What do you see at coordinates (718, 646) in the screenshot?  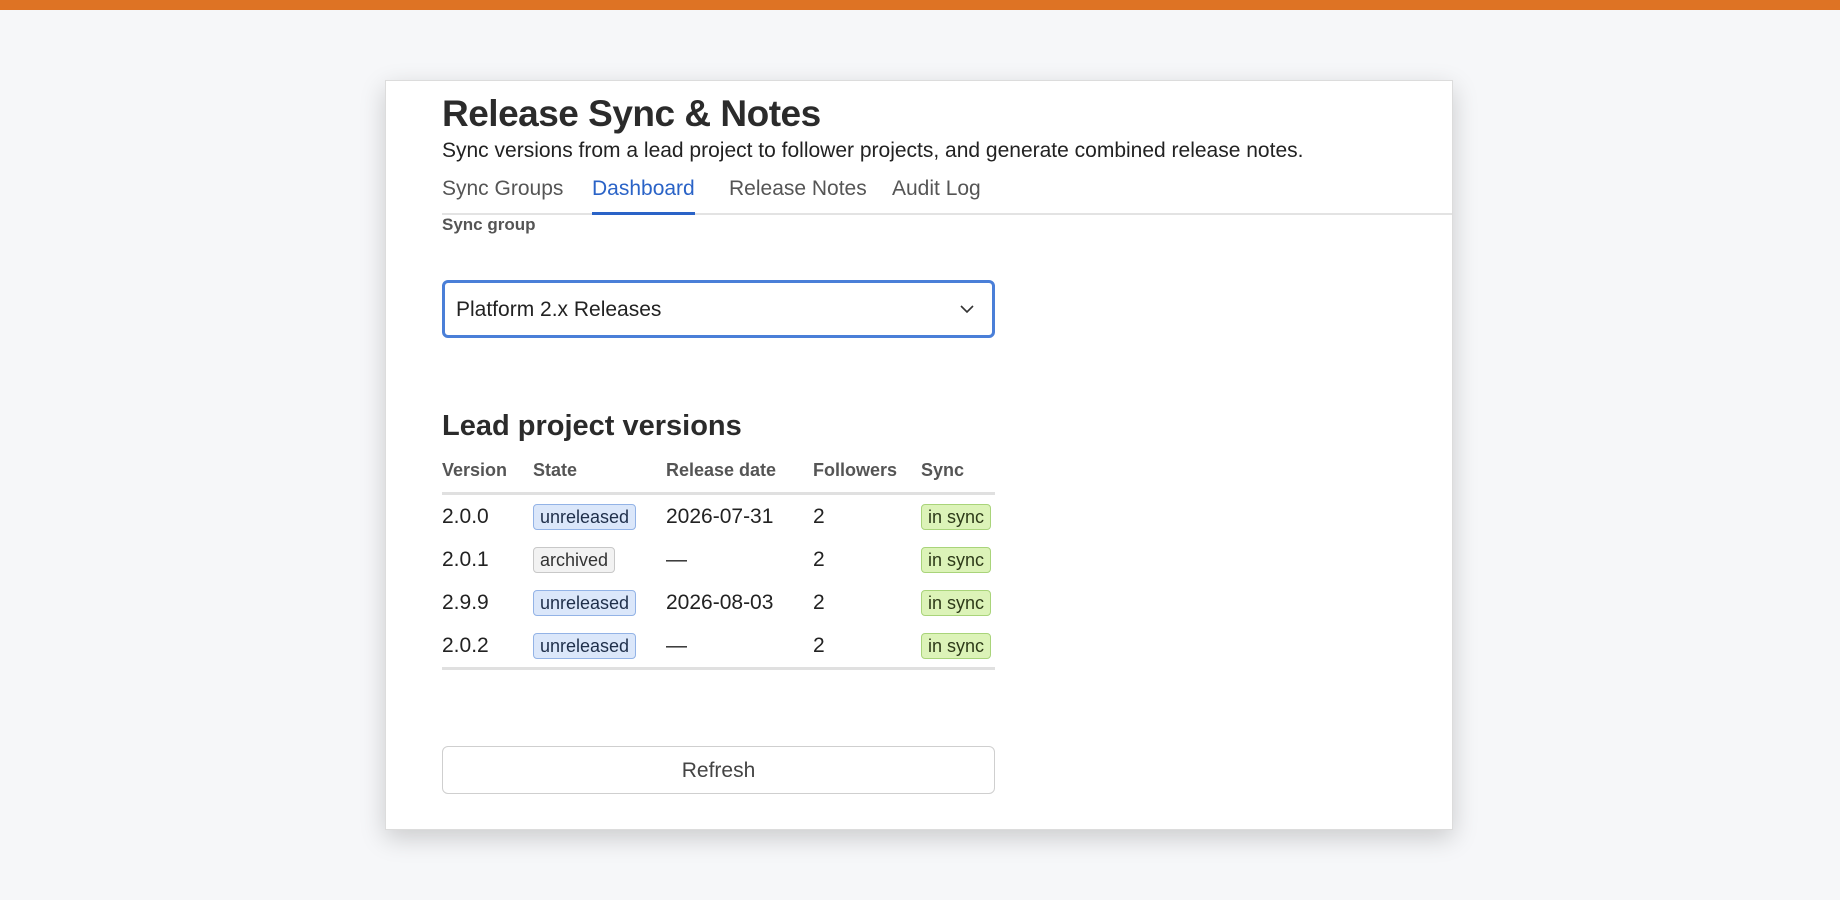 I see `table-row: 2.0.2 unreleased — 2 in sync` at bounding box center [718, 646].